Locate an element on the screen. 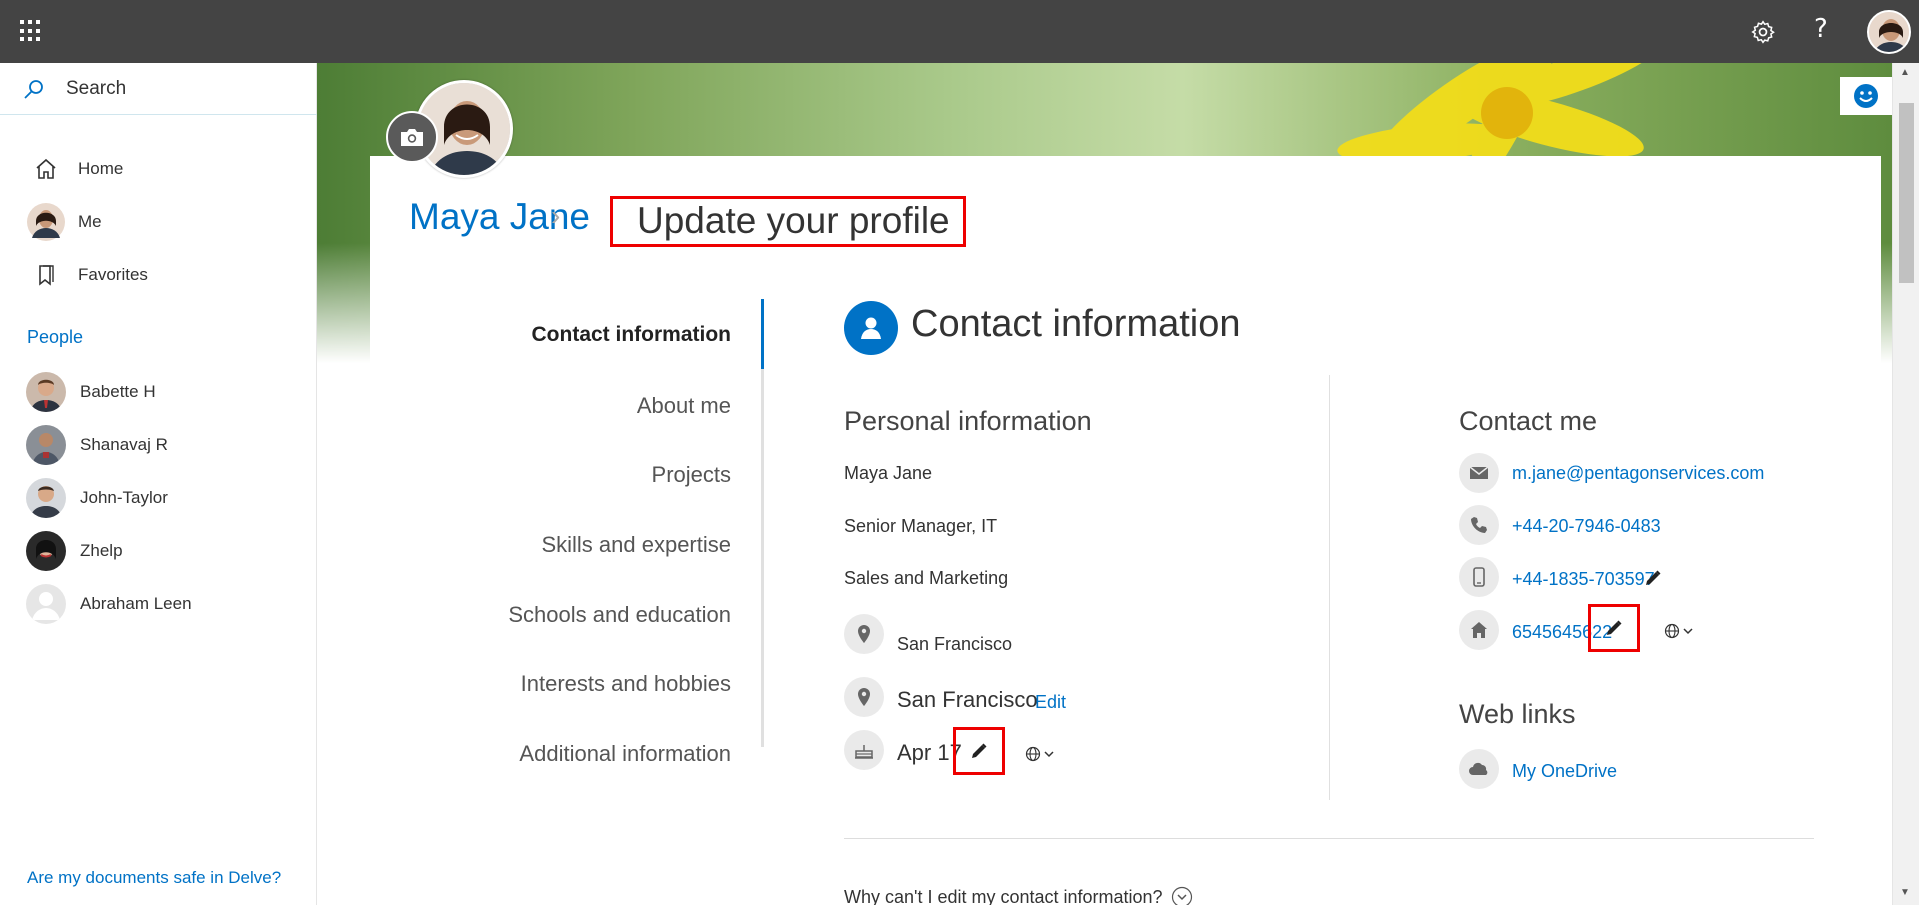  mobile-phone-link: +44-1835-703597 is located at coordinates (1583, 579).